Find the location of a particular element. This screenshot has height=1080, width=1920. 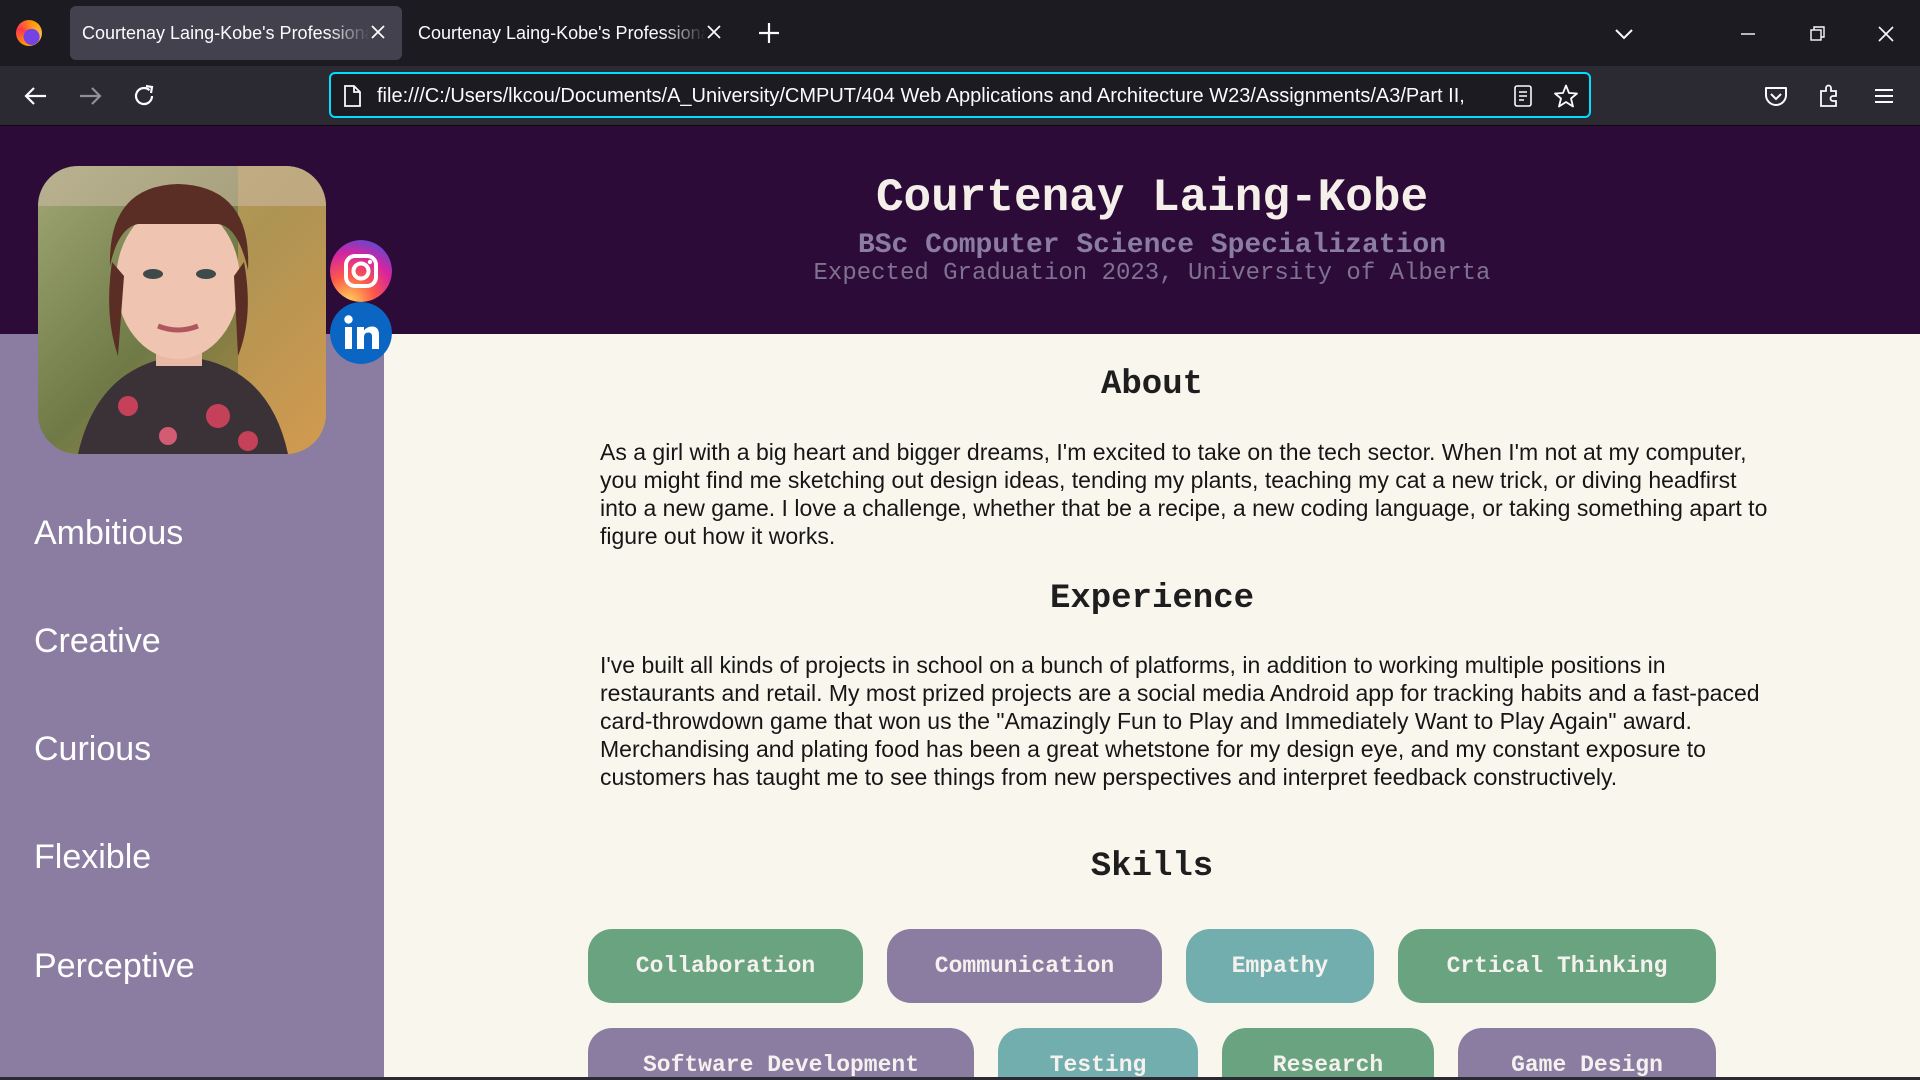

skills-heading: Skills is located at coordinates (1152, 867).